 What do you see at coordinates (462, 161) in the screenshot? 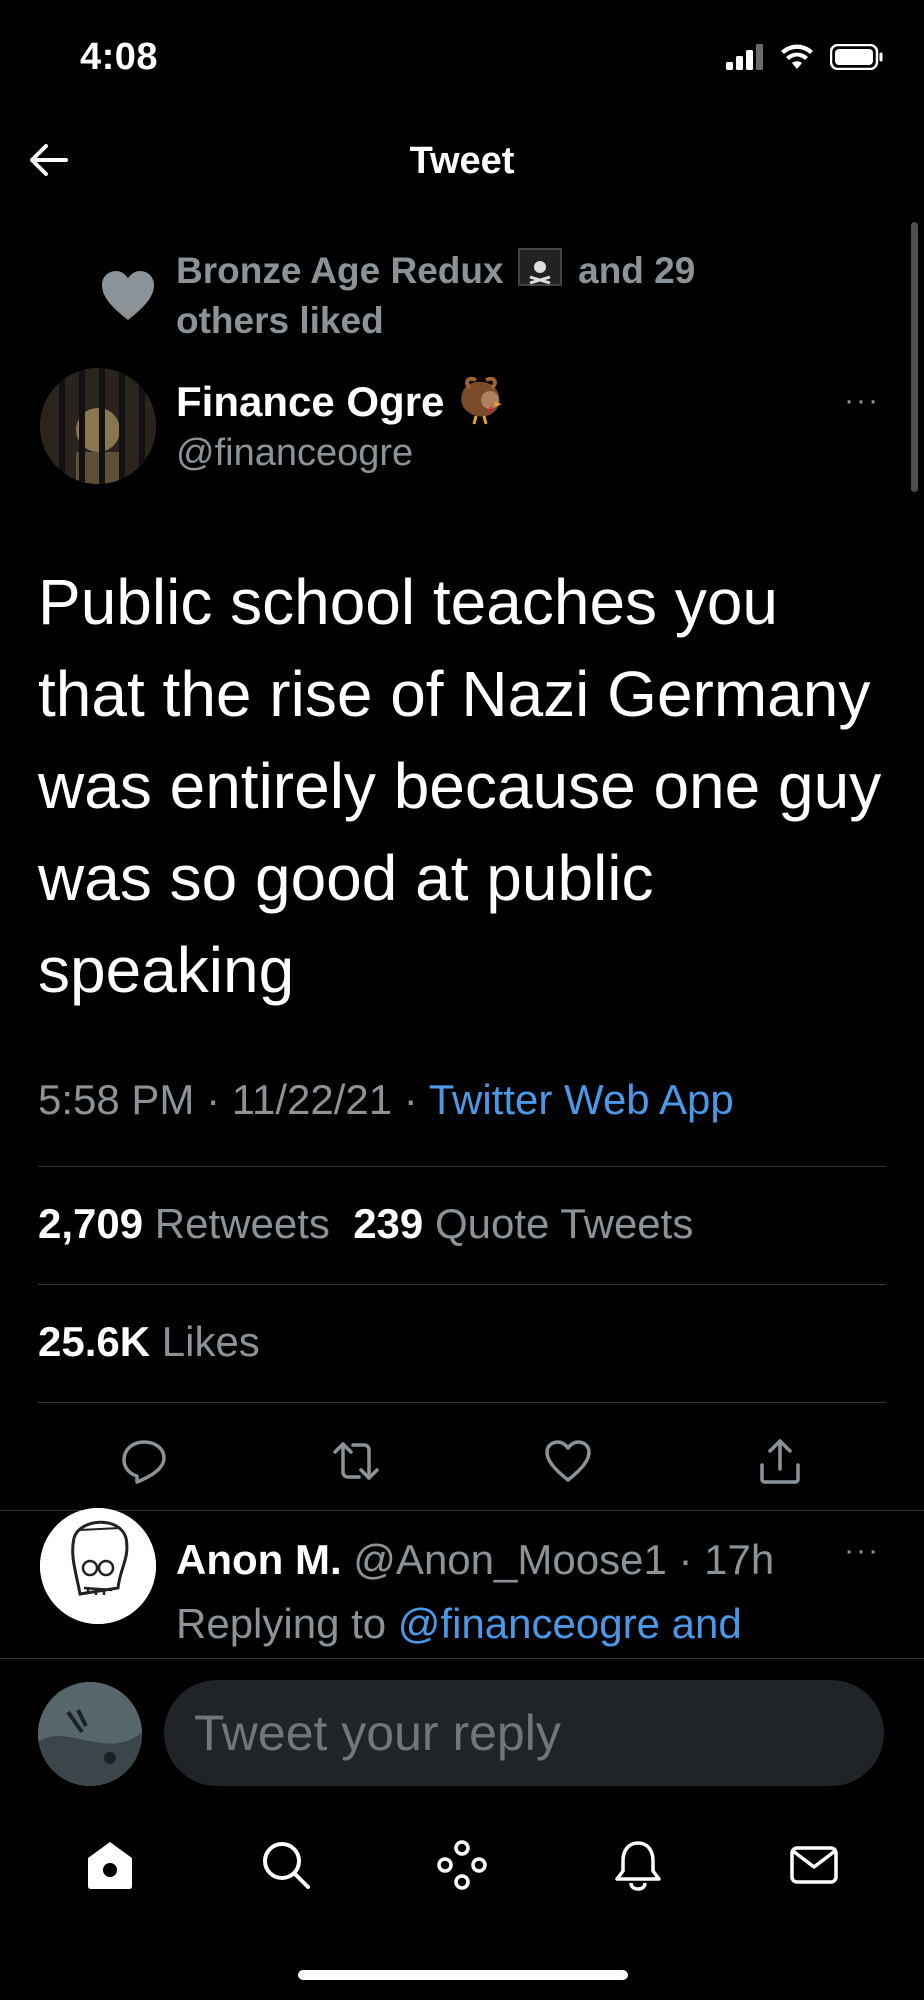
I see `page-title: Tweet` at bounding box center [462, 161].